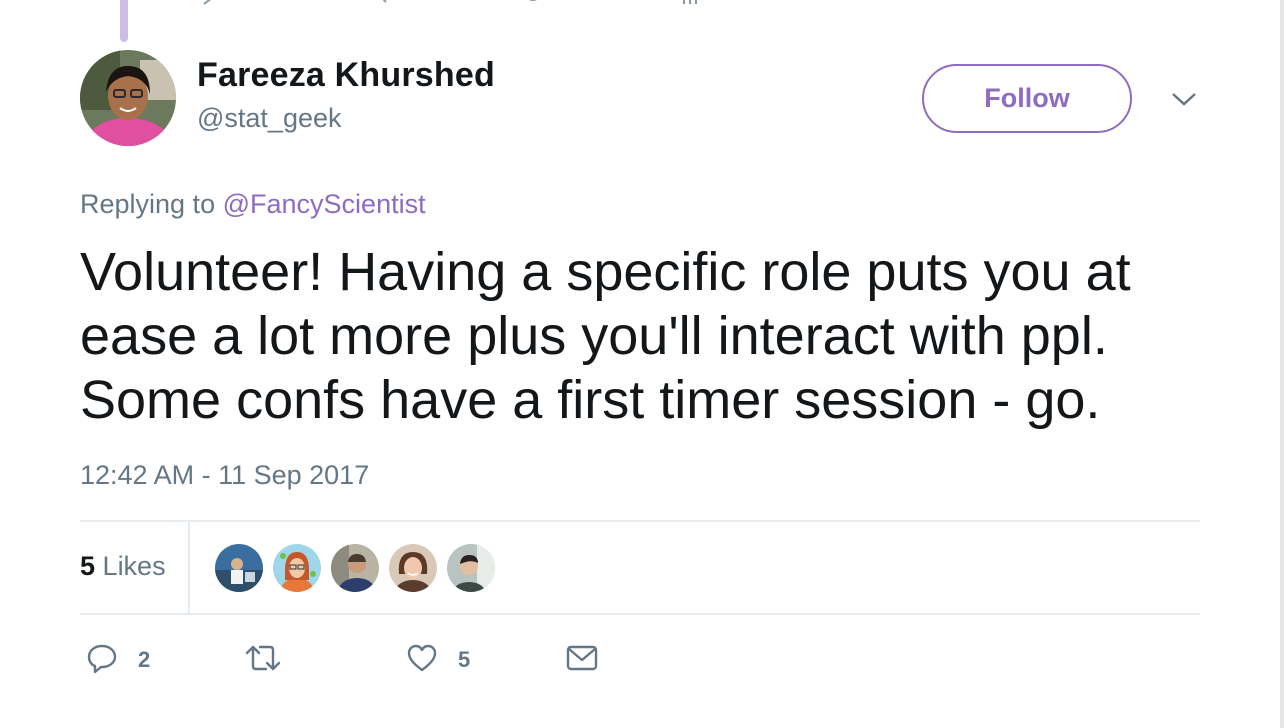  What do you see at coordinates (464, 659) in the screenshot?
I see `like-count: 5` at bounding box center [464, 659].